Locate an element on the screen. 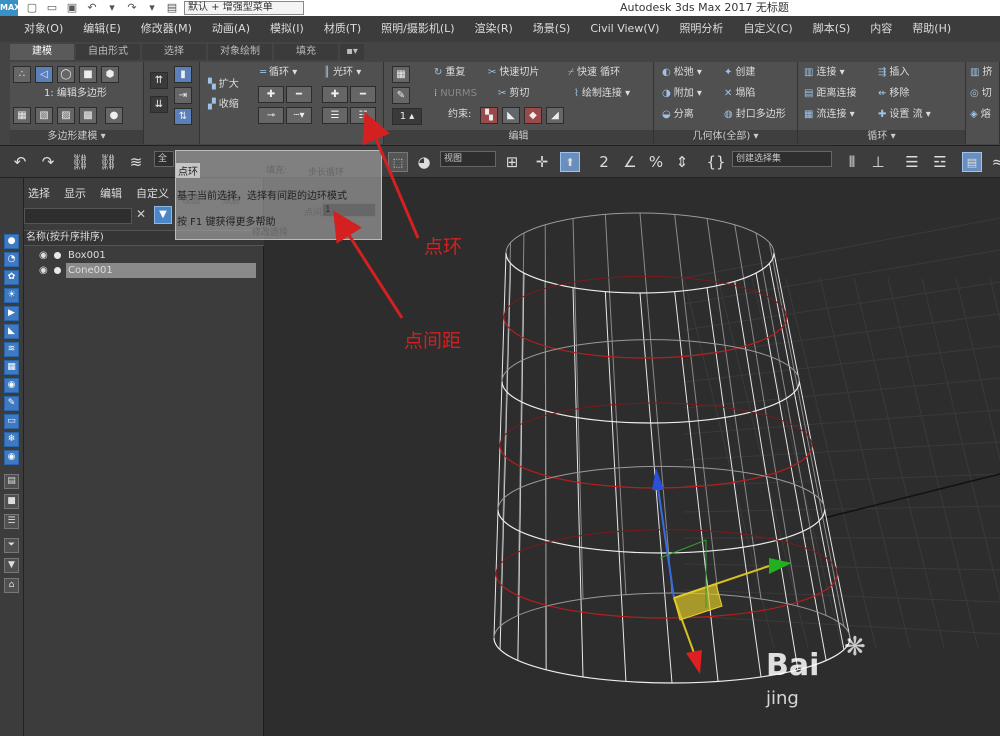 The image size is (1000, 736). menu-scripting: 脚本(S) is located at coordinates (832, 29).